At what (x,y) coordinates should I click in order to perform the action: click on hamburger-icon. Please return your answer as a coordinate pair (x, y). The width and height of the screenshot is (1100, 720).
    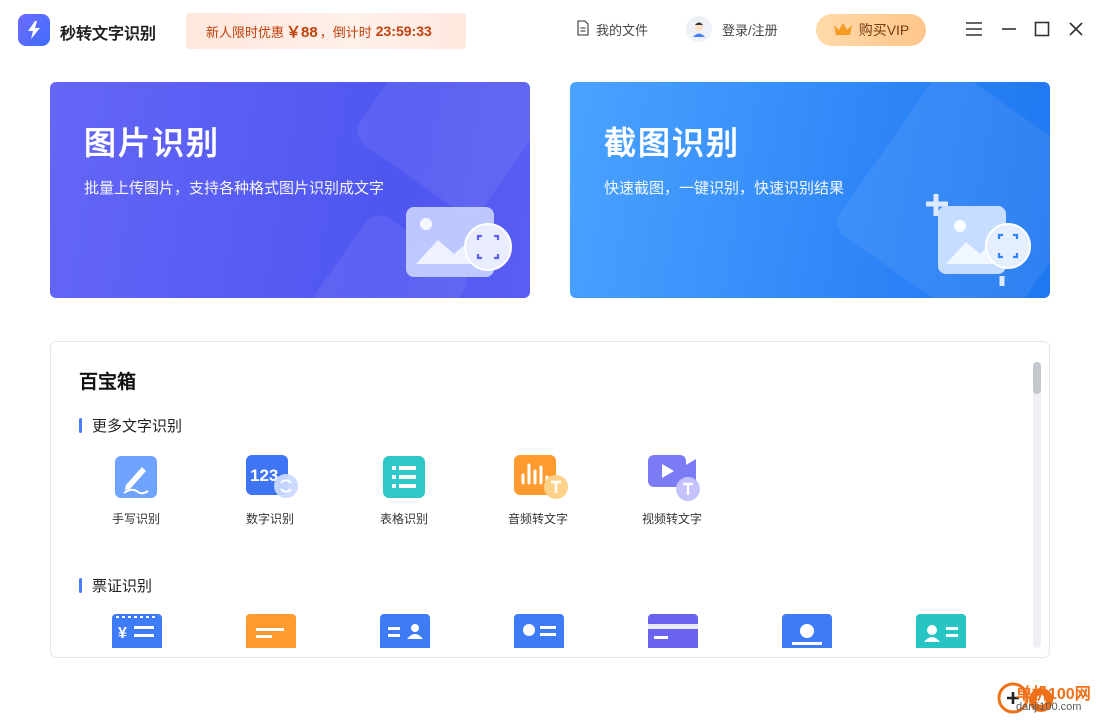
    Looking at the image, I should click on (974, 31).